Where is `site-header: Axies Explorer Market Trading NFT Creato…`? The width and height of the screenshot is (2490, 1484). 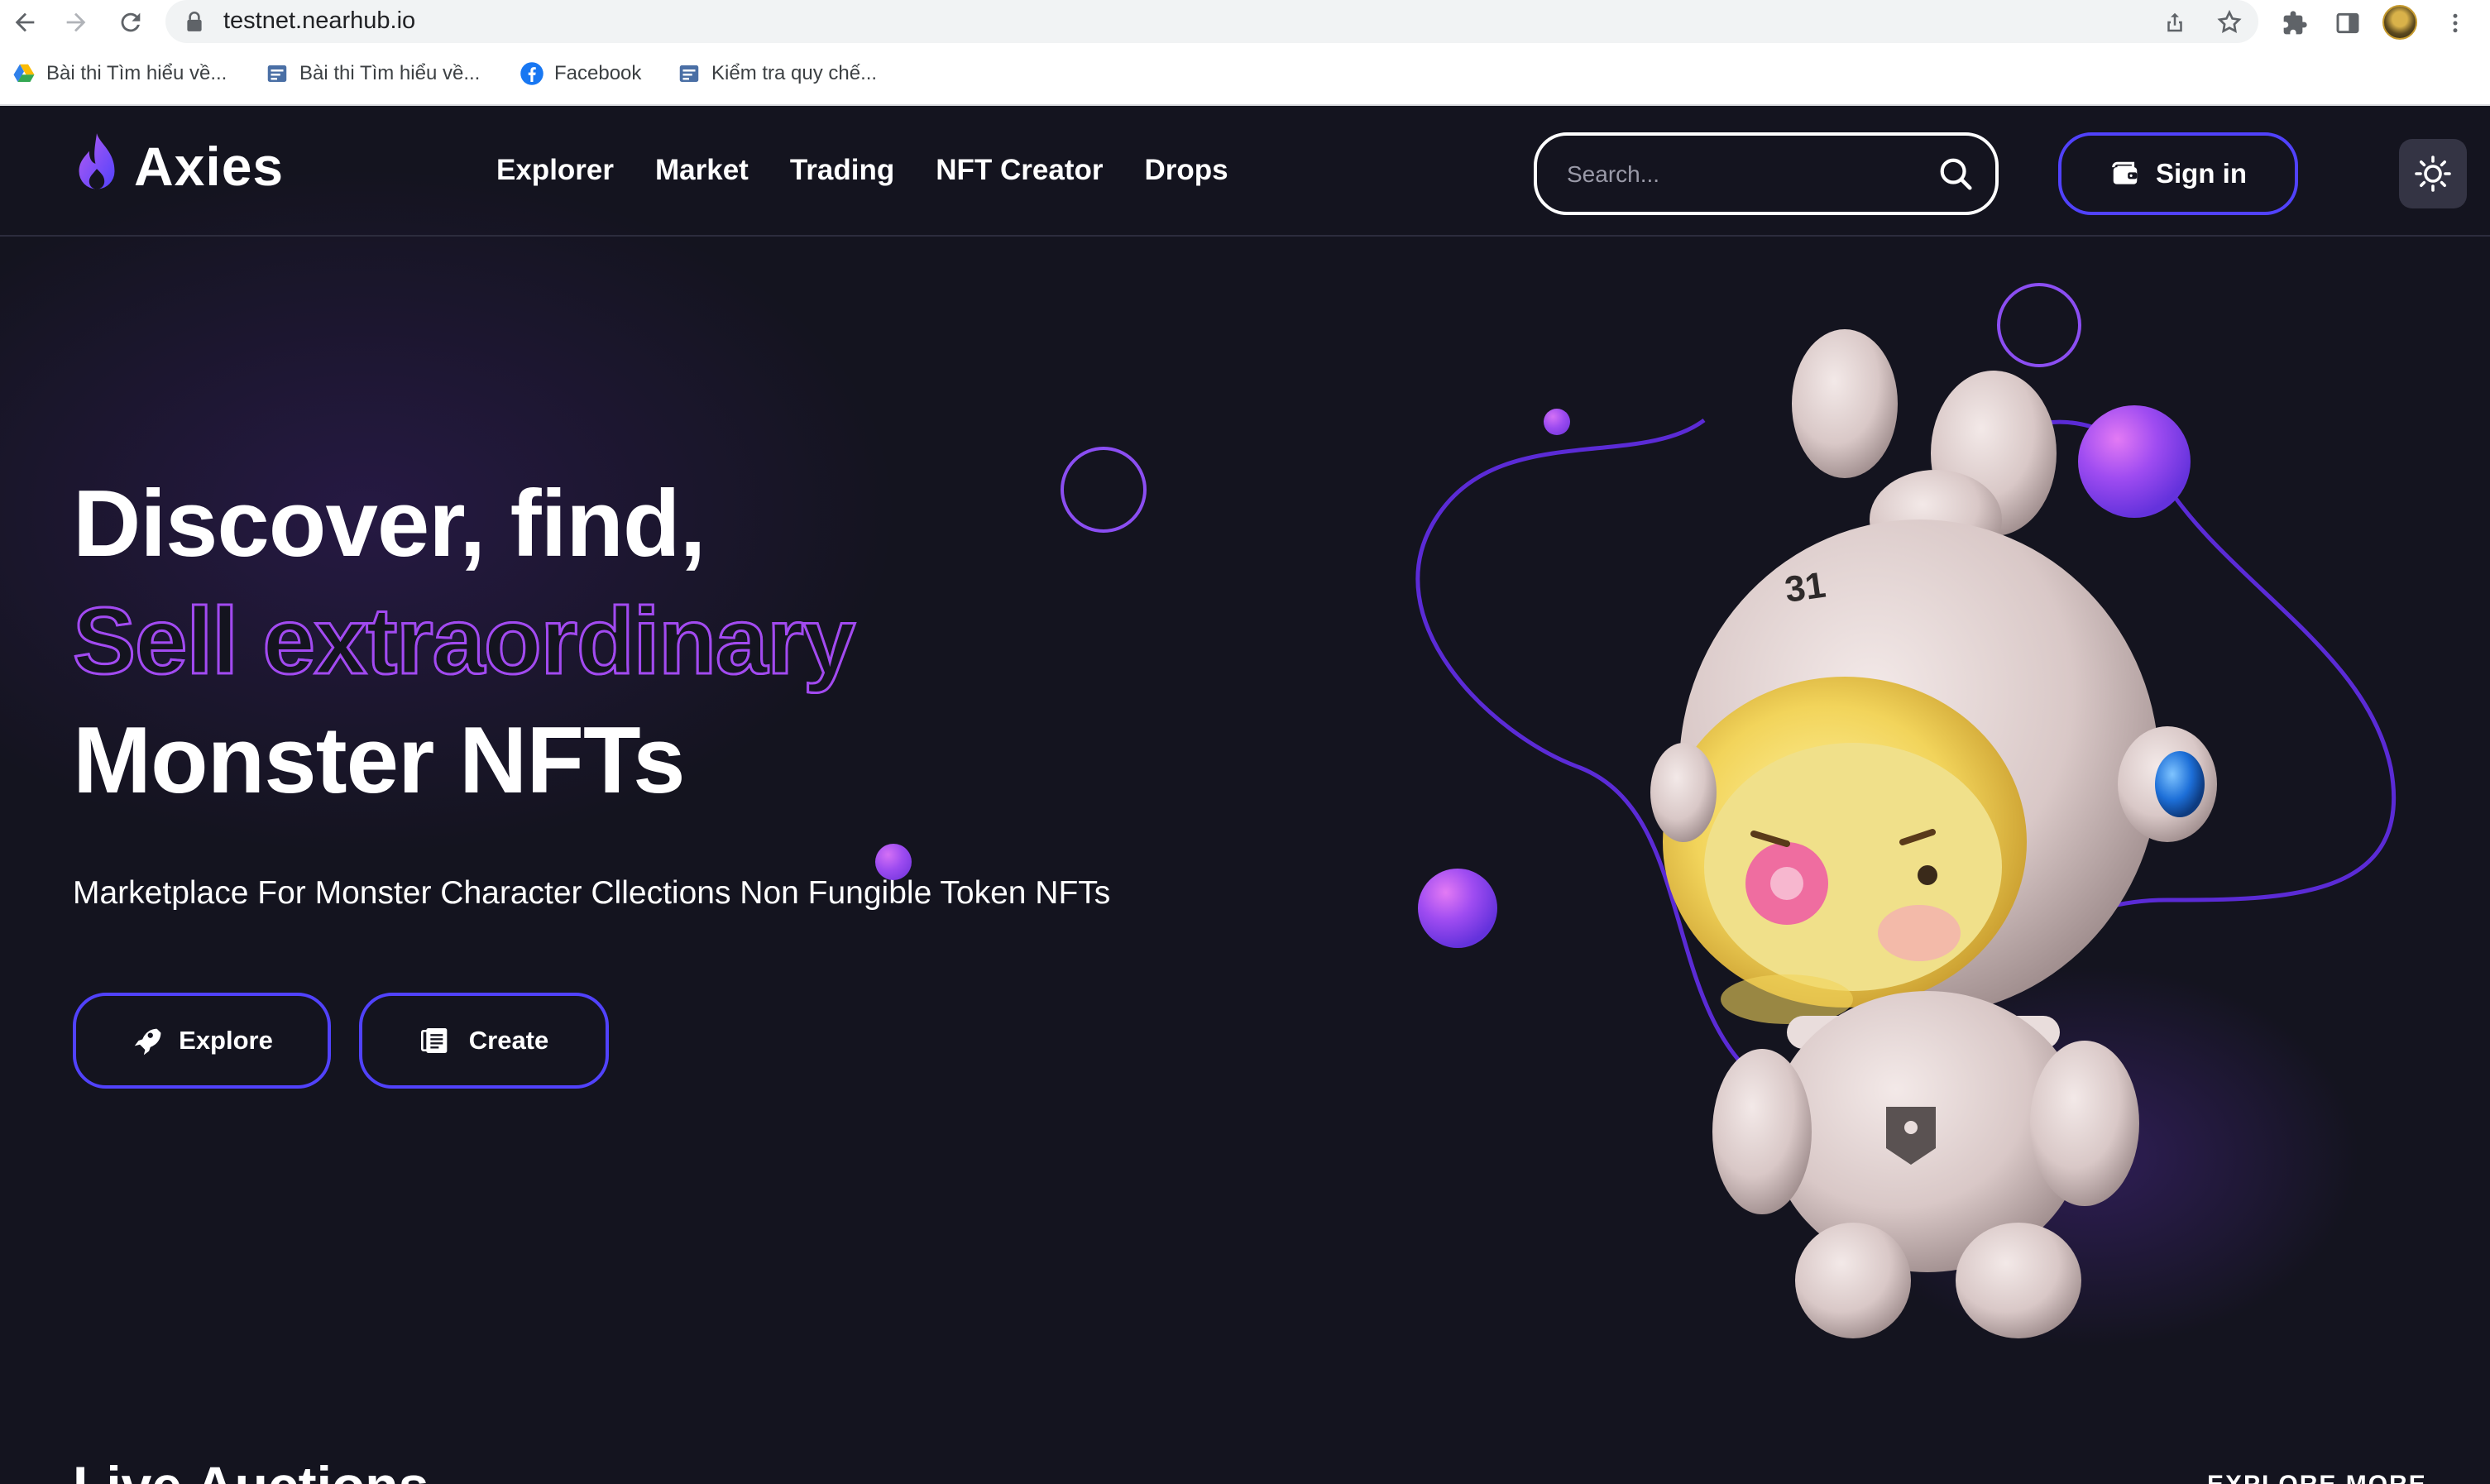 site-header: Axies Explorer Market Trading NFT Creato… is located at coordinates (1245, 171).